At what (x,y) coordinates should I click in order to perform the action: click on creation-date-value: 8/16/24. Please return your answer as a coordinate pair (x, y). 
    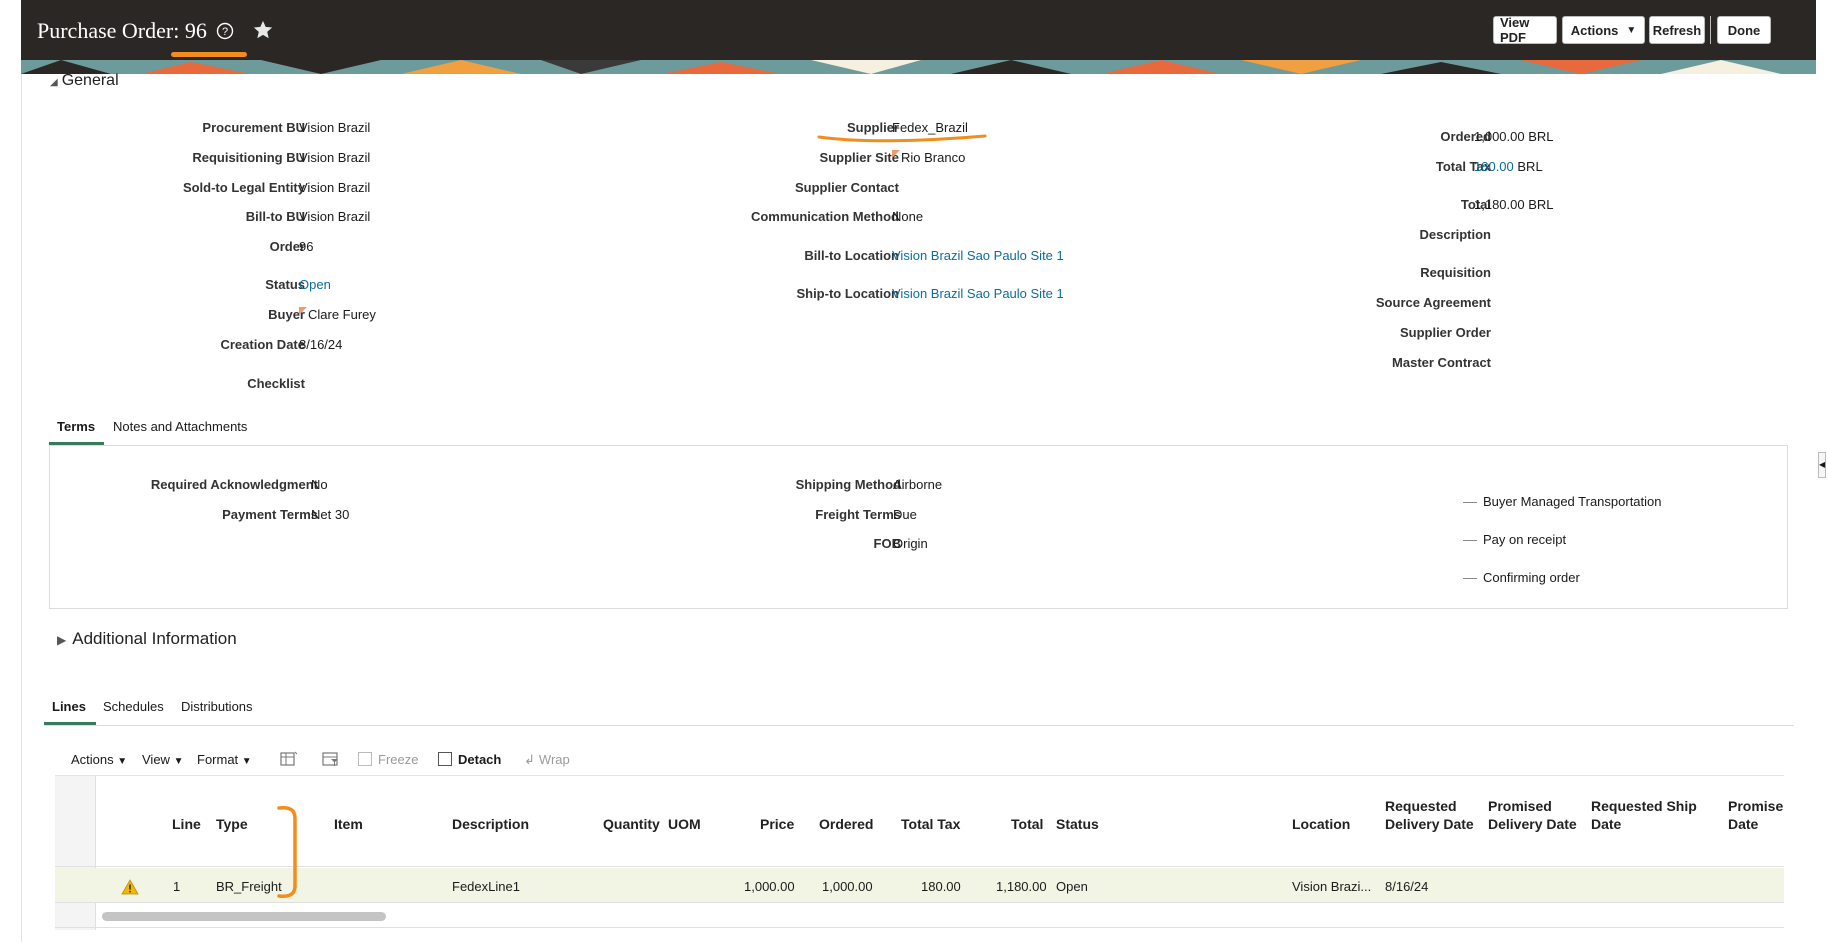
    Looking at the image, I should click on (321, 344).